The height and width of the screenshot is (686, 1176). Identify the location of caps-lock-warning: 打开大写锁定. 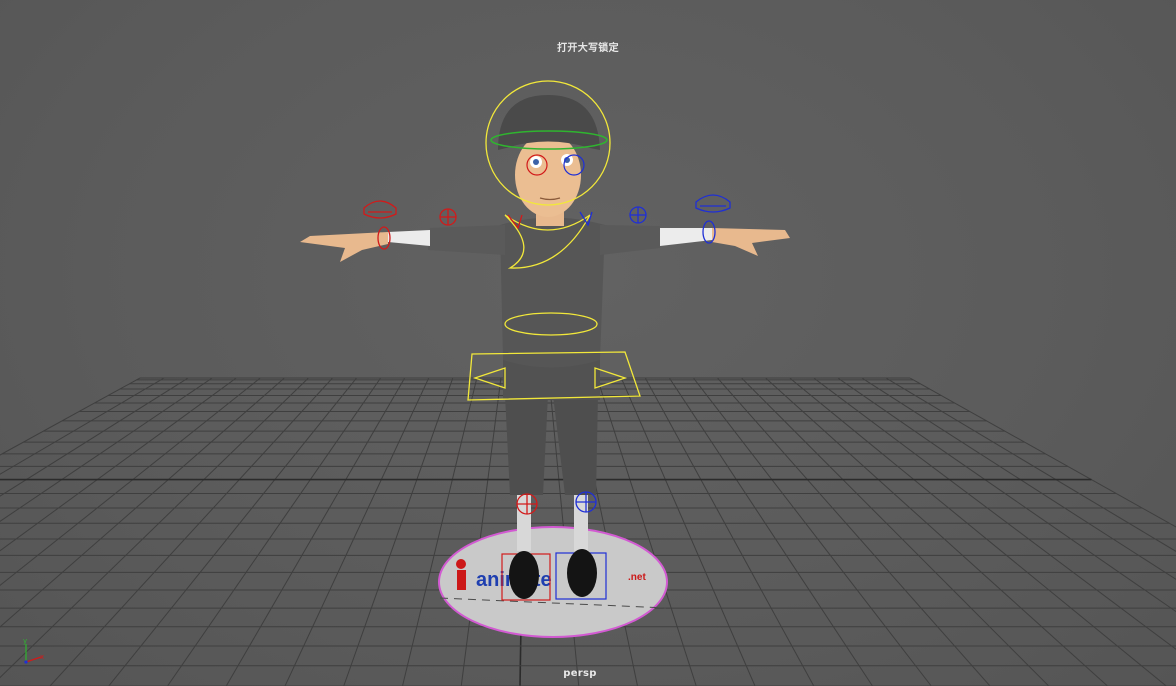
(588, 48).